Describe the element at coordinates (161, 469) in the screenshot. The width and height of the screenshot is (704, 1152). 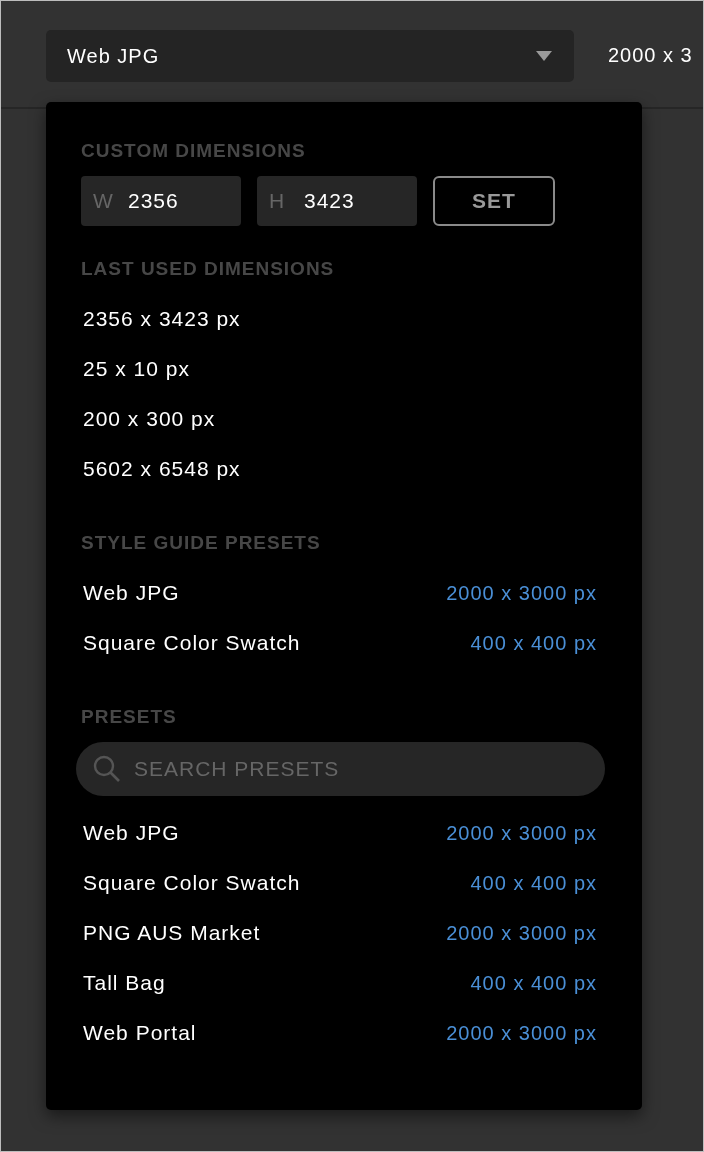
I see `last-used-item: 5602 x 6548 px` at that location.